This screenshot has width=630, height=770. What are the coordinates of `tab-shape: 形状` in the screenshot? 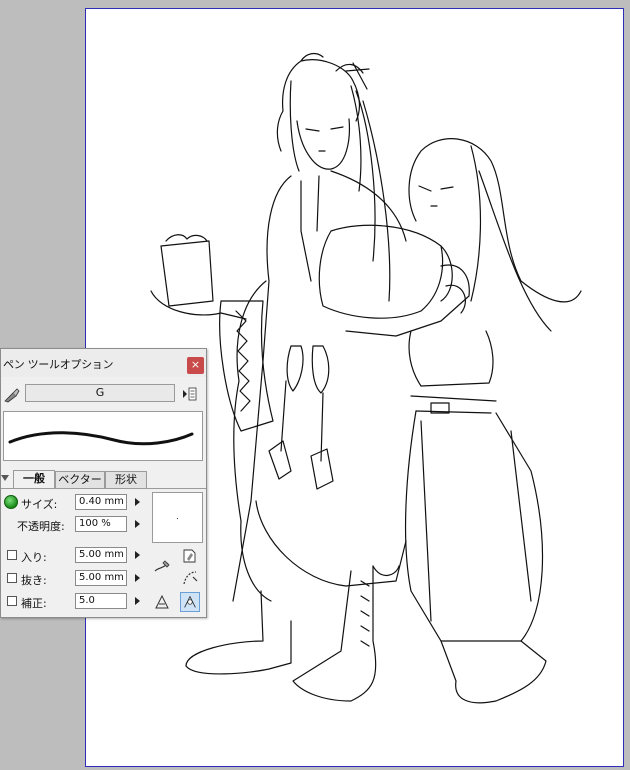 It's located at (126, 479).